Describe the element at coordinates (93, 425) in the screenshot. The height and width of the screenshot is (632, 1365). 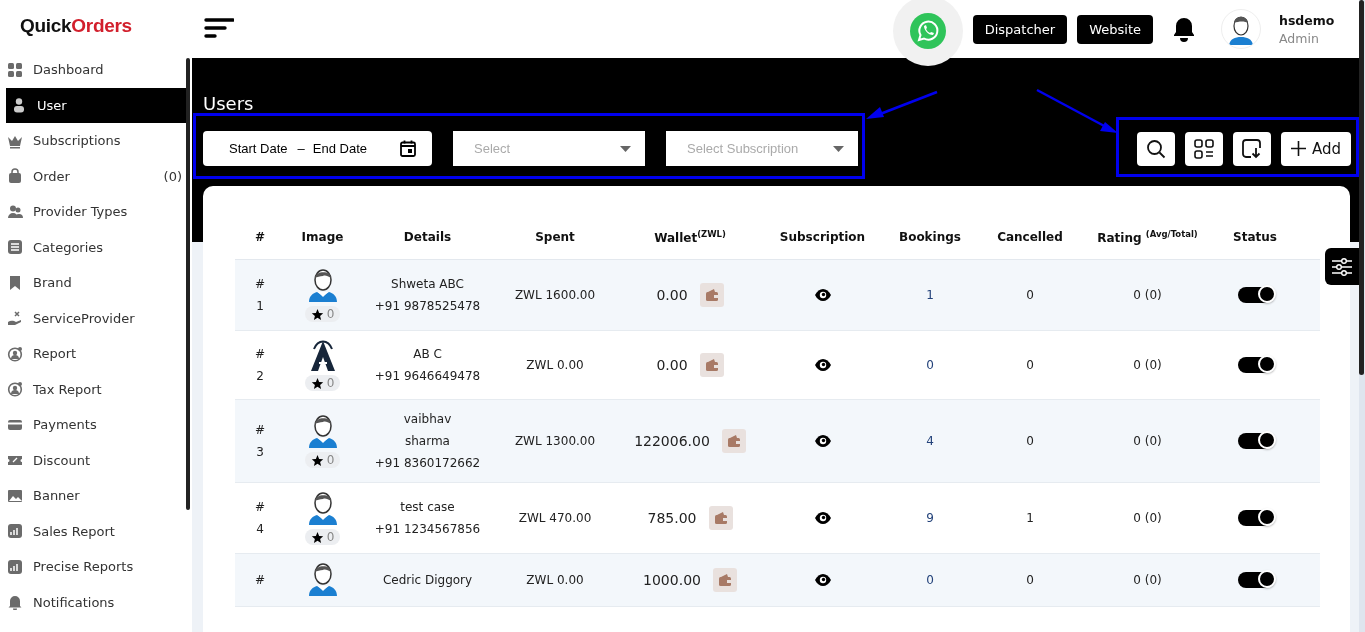
I see `sidebar-item: Payments` at that location.